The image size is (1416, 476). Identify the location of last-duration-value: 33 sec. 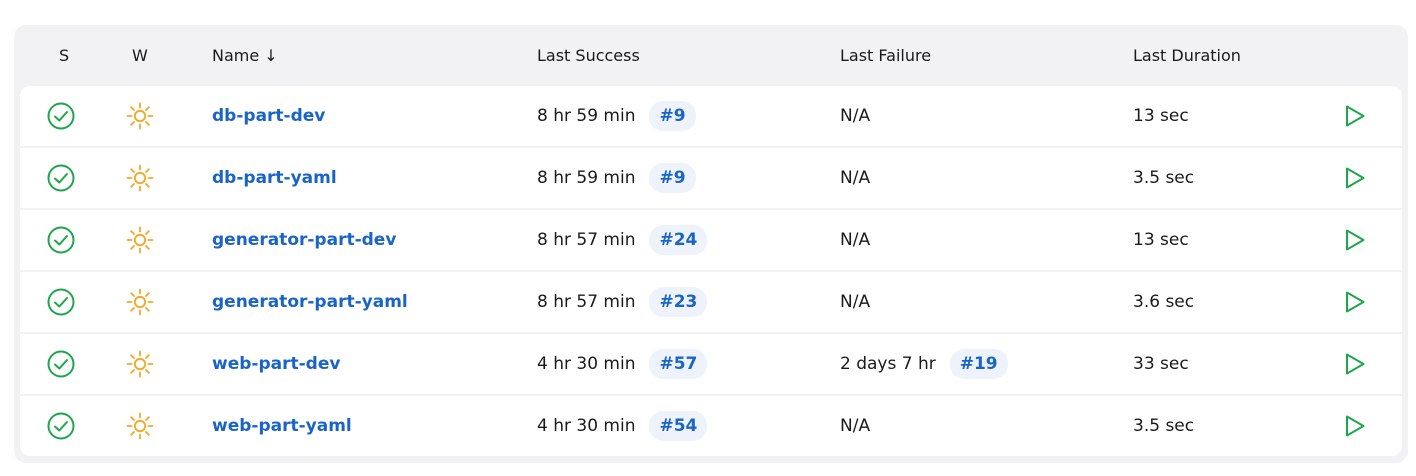
(1161, 364).